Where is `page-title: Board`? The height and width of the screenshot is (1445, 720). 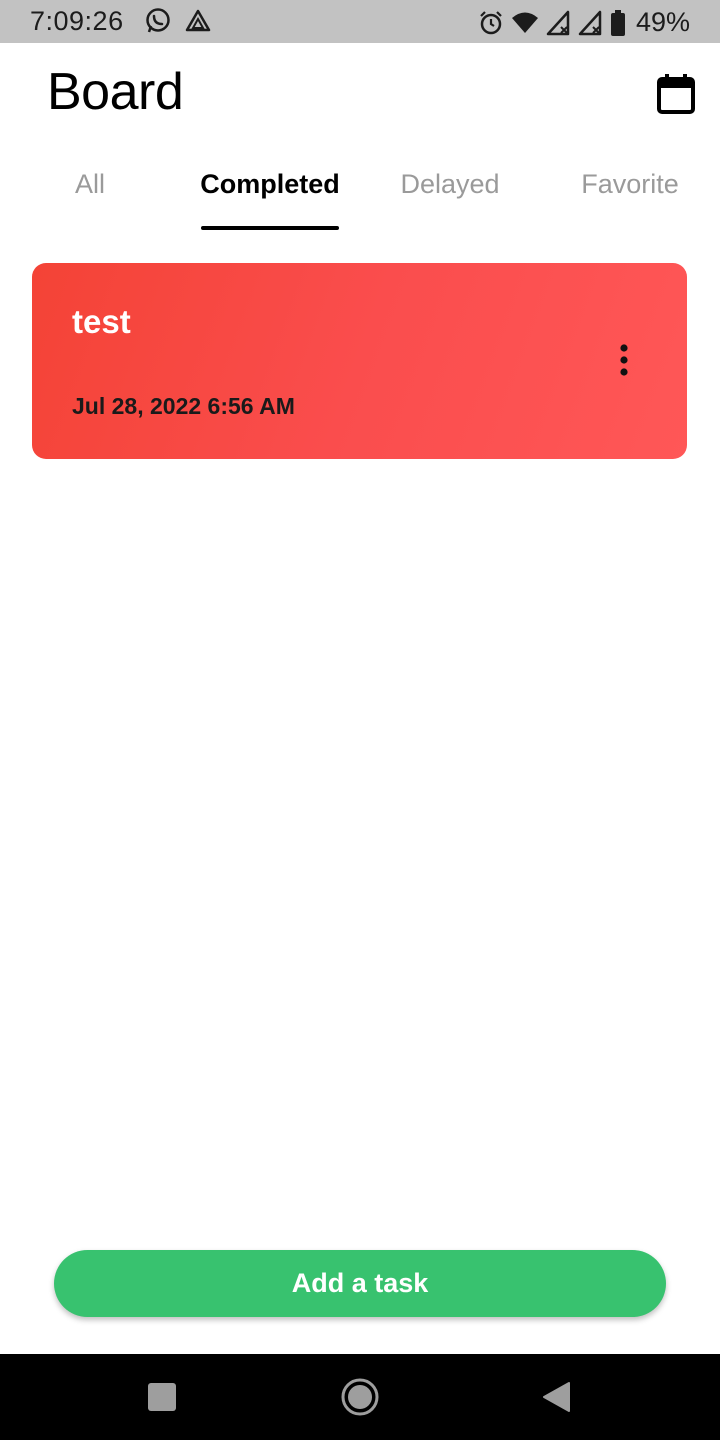
page-title: Board is located at coordinates (115, 92).